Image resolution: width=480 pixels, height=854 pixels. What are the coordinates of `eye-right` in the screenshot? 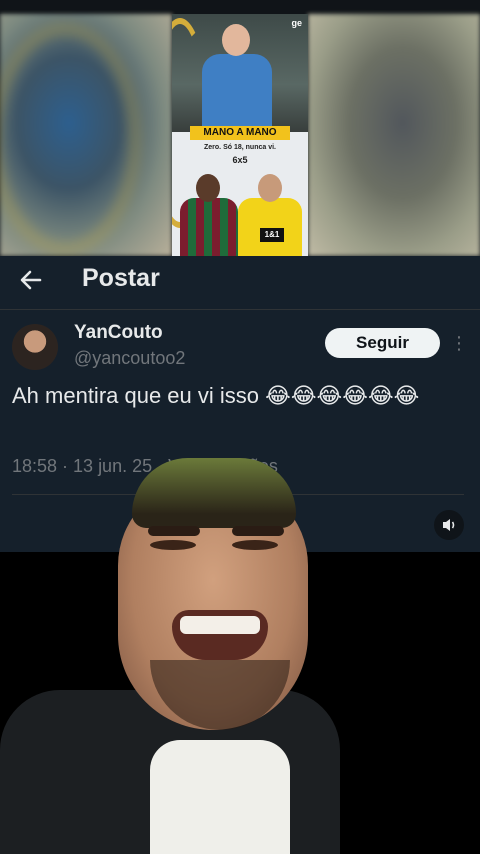 It's located at (255, 545).